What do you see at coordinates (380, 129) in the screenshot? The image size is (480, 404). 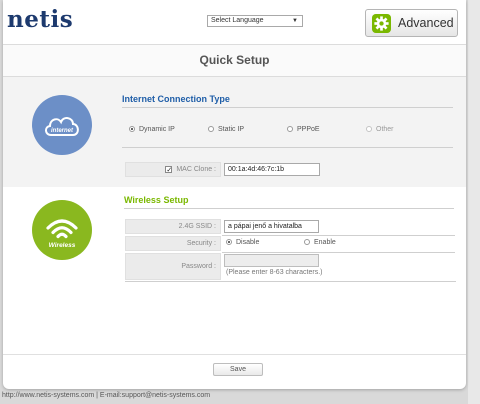 I see `radio-other: Other` at bounding box center [380, 129].